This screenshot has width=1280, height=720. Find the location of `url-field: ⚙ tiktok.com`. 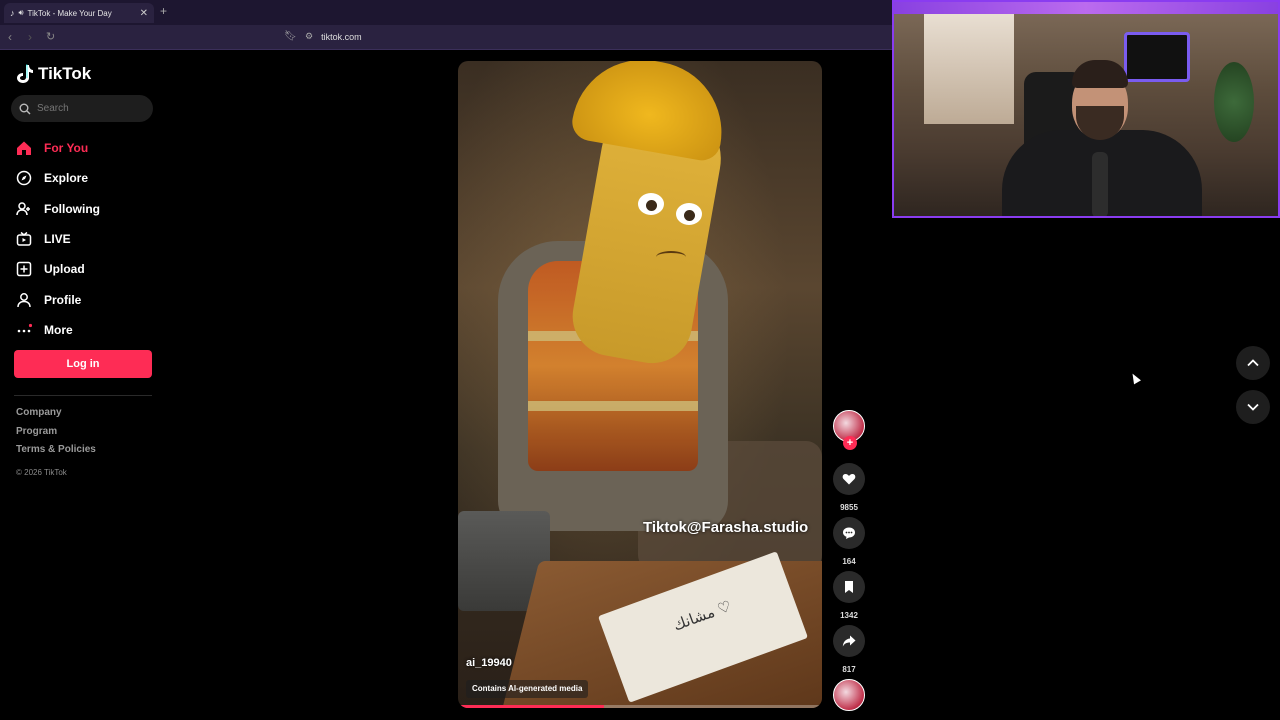

url-field: ⚙ tiktok.com is located at coordinates (333, 36).